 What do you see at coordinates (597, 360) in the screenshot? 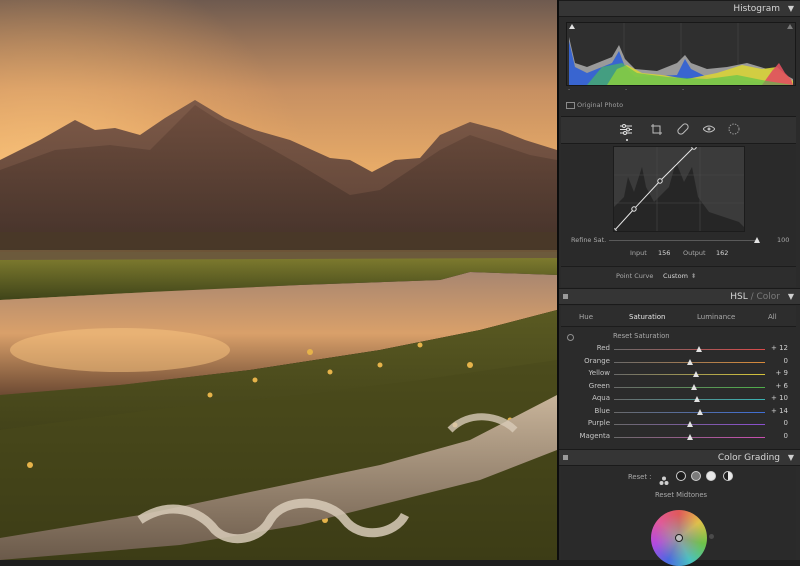
I see `hsl-slider-label: Orange` at bounding box center [597, 360].